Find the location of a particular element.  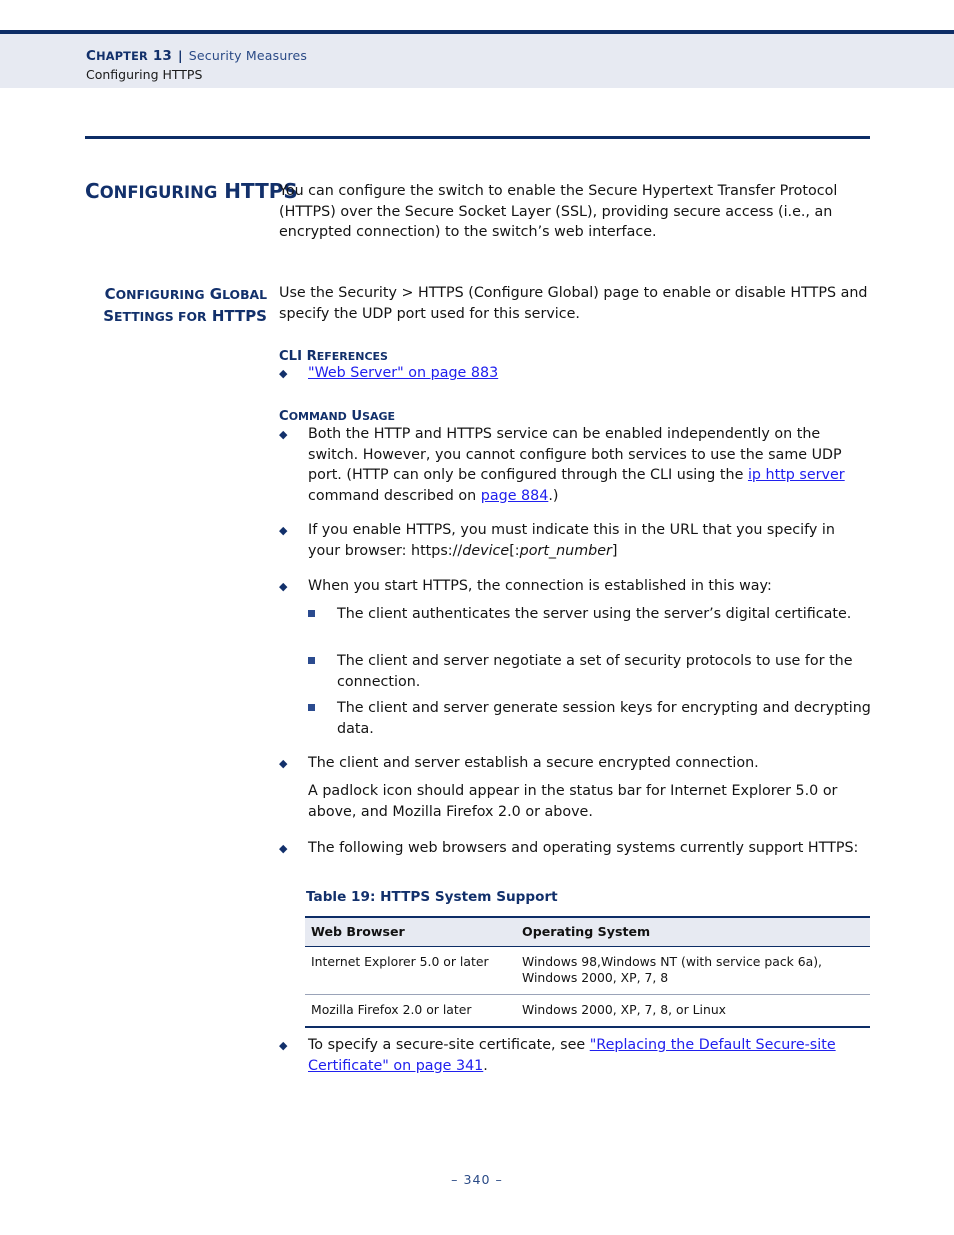

bullet2-italic-portnumber: port_number is located at coordinates (565, 550).